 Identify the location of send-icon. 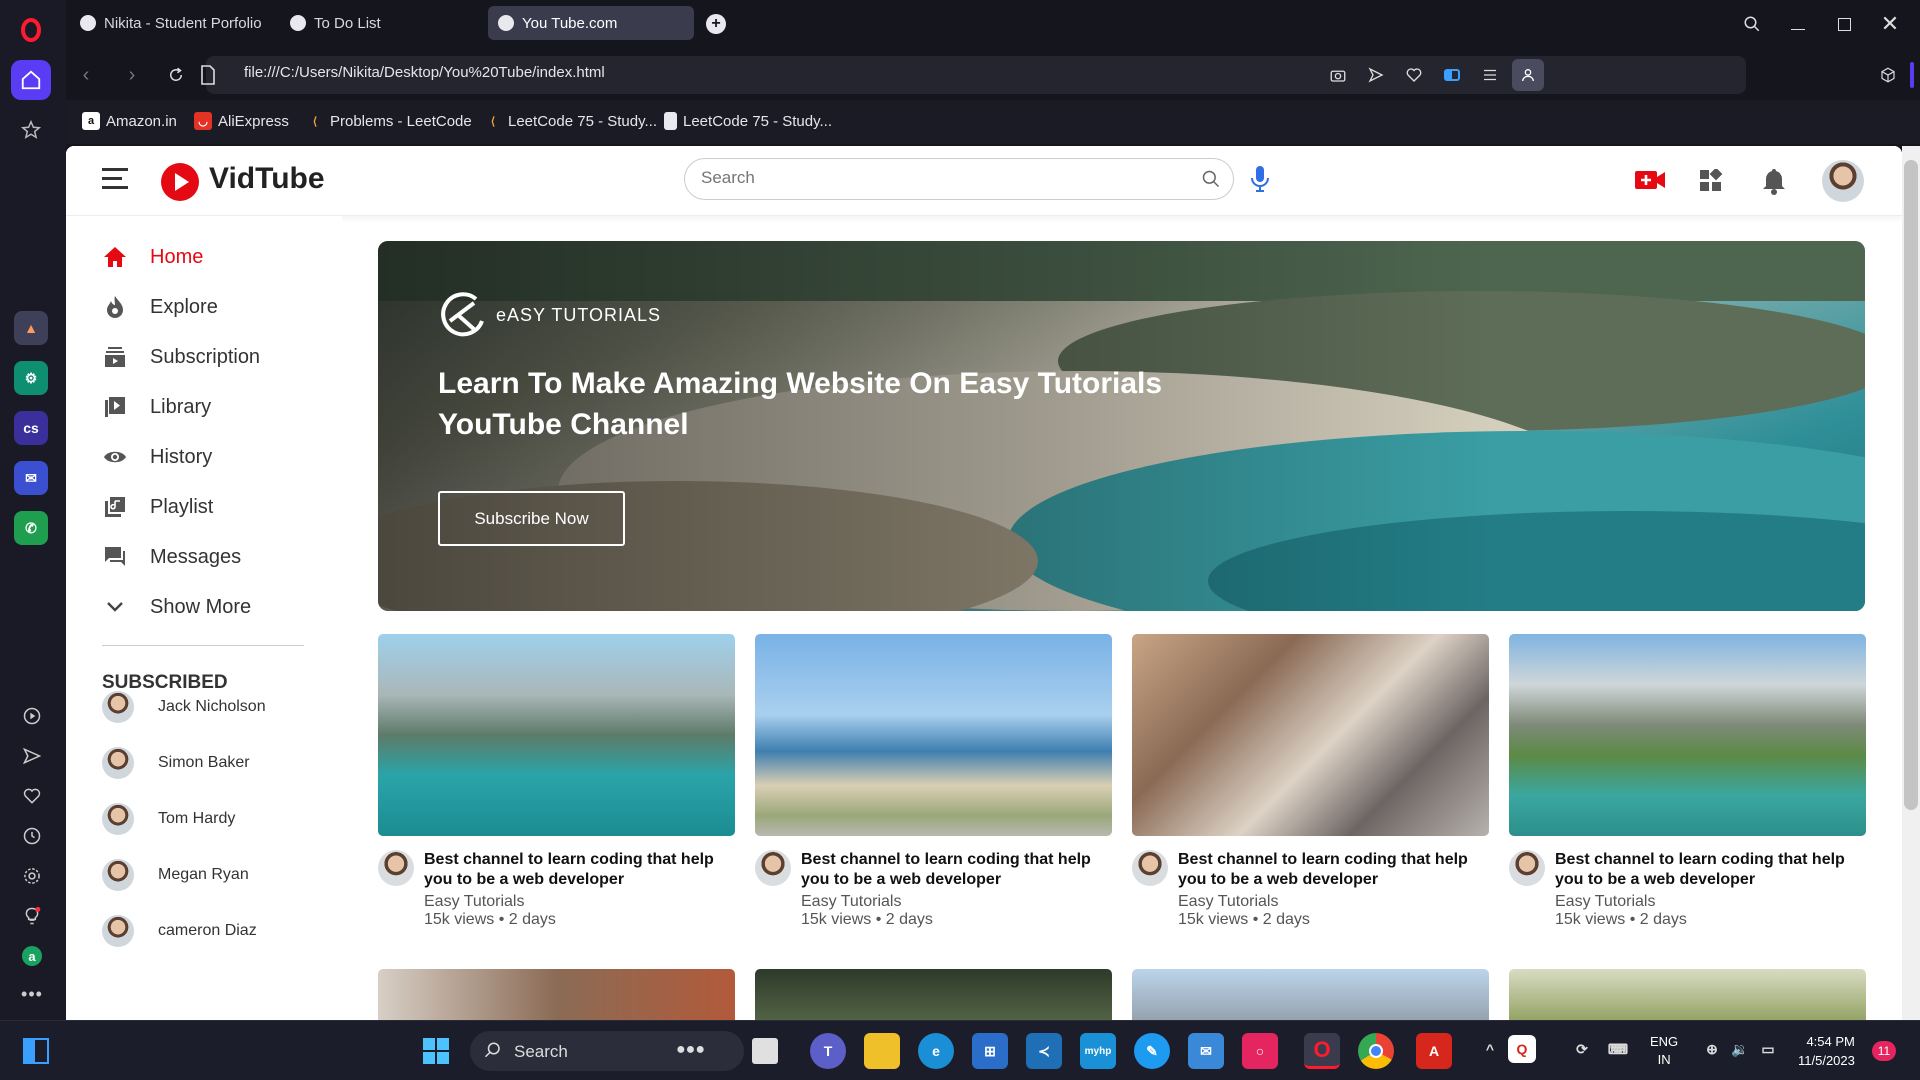
(32, 756).